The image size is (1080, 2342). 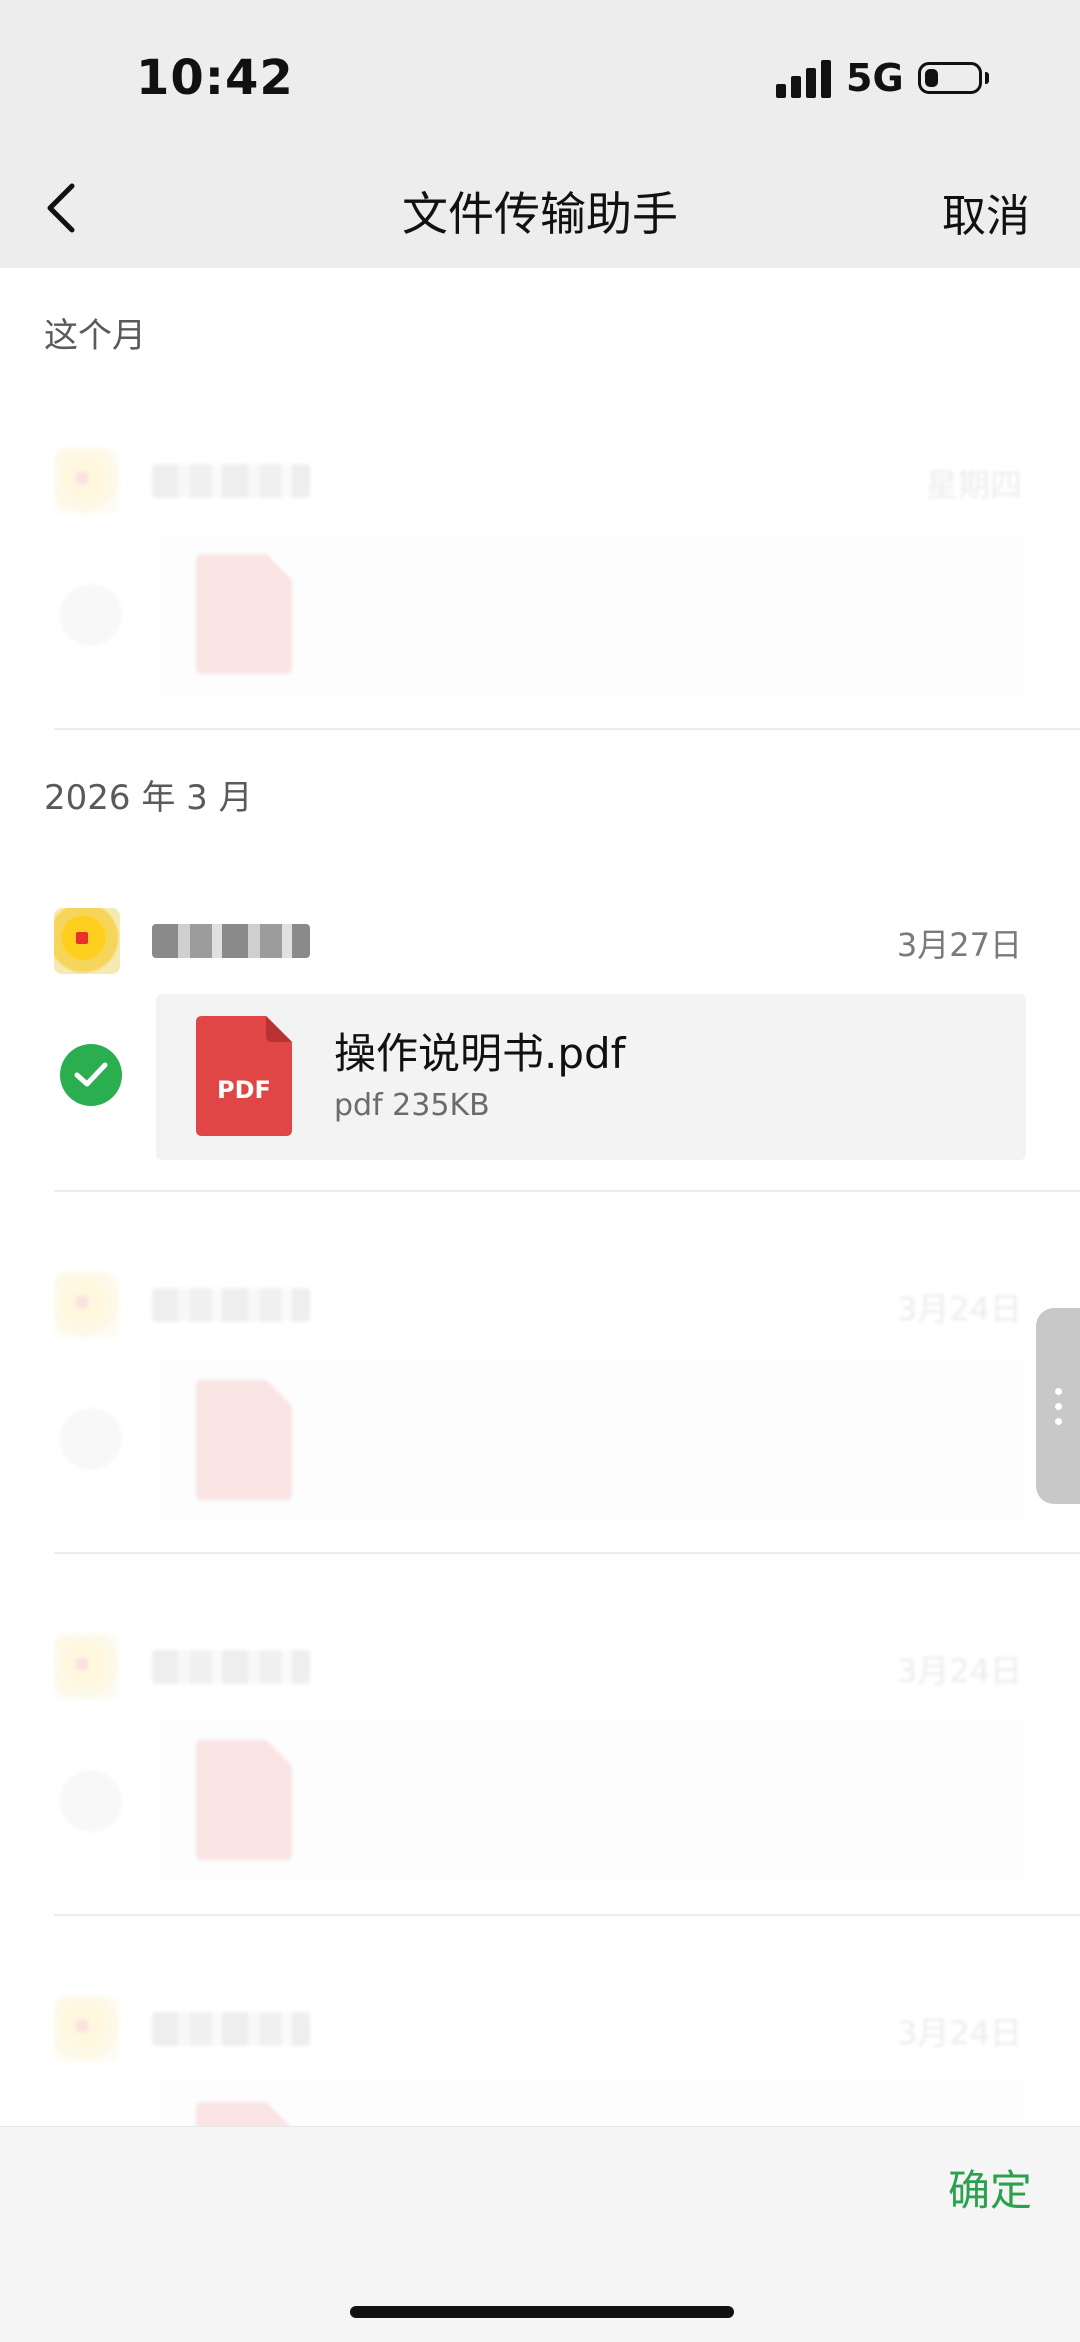 What do you see at coordinates (95, 336) in the screenshot?
I see `section-header-this-month: 这个月` at bounding box center [95, 336].